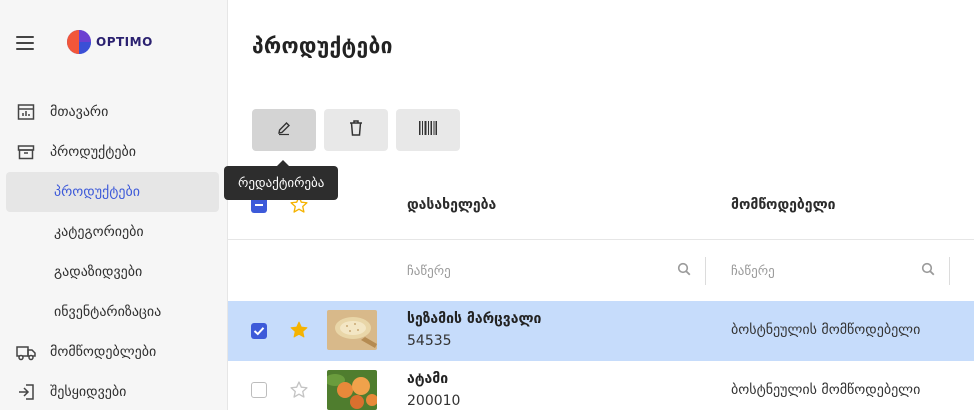 This screenshot has width=974, height=410. What do you see at coordinates (113, 112) in the screenshot?
I see `sidebar-item-home: მთავარი` at bounding box center [113, 112].